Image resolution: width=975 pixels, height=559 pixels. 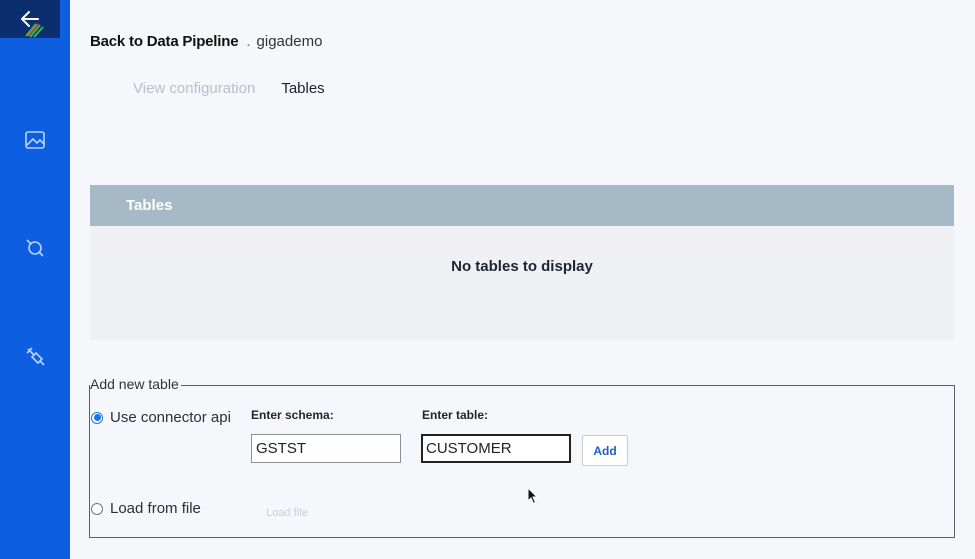 I want to click on table-label: Enter table:, so click(x=455, y=415).